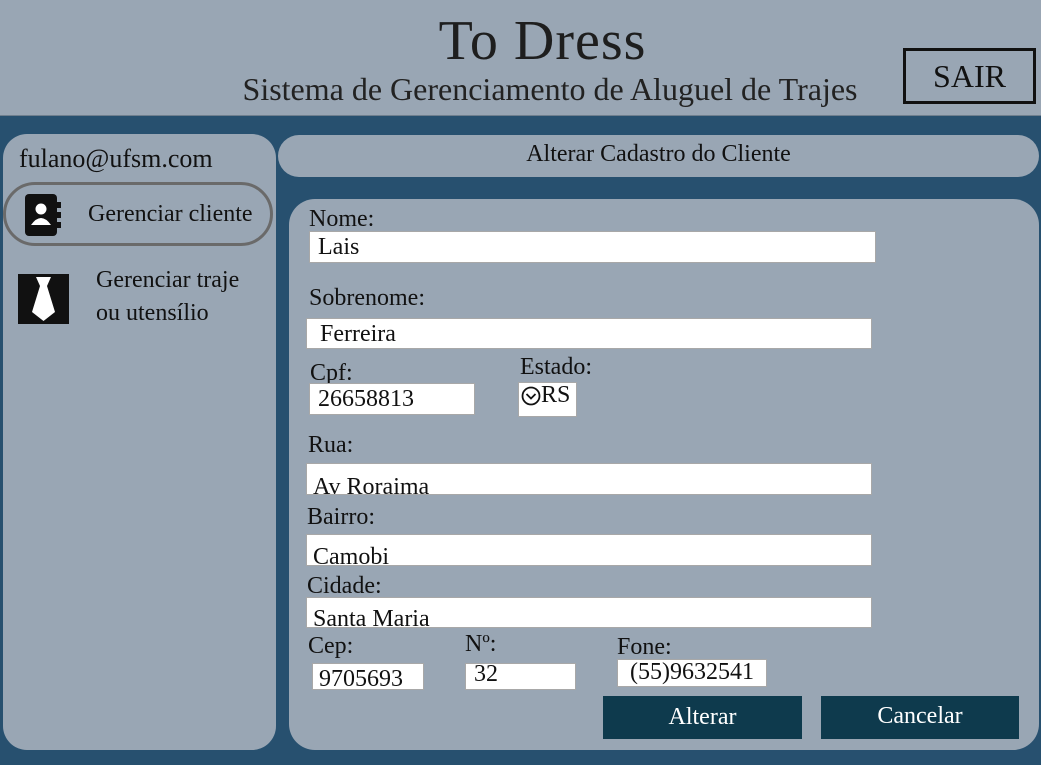 This screenshot has width=1041, height=765. I want to click on numero-label: Nº:, so click(481, 644).